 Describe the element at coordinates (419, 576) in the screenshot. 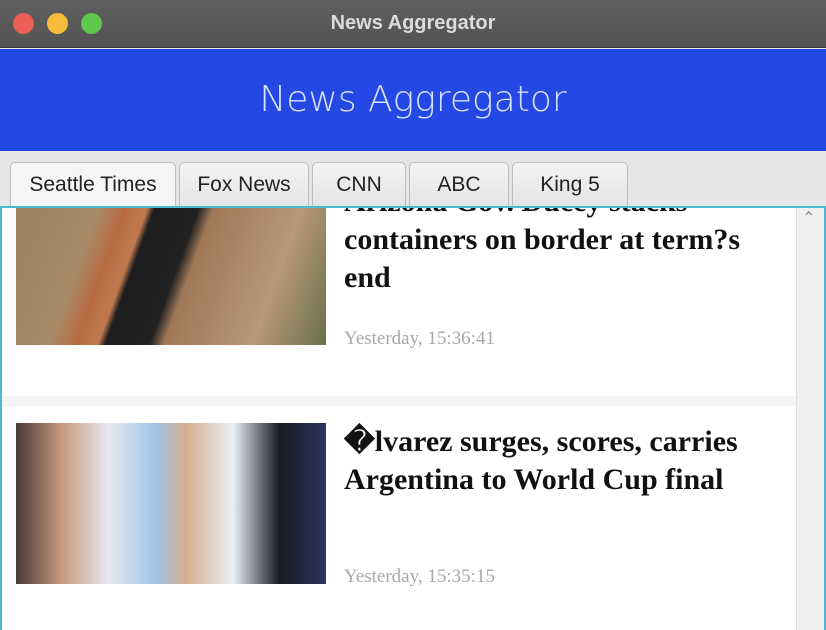

I see `article-timestamp: Yesterday, 15:35:15` at that location.